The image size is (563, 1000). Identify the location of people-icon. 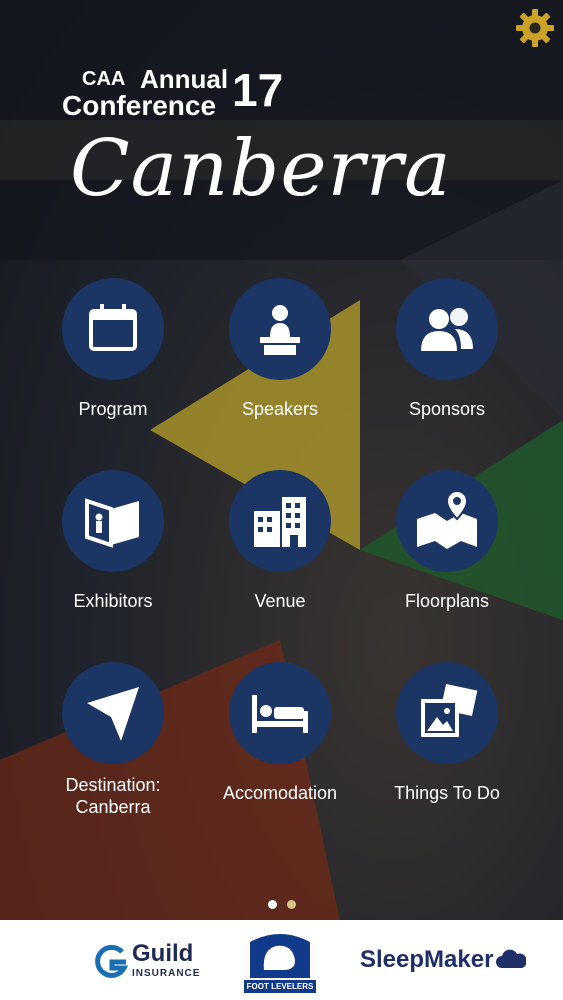
(447, 329).